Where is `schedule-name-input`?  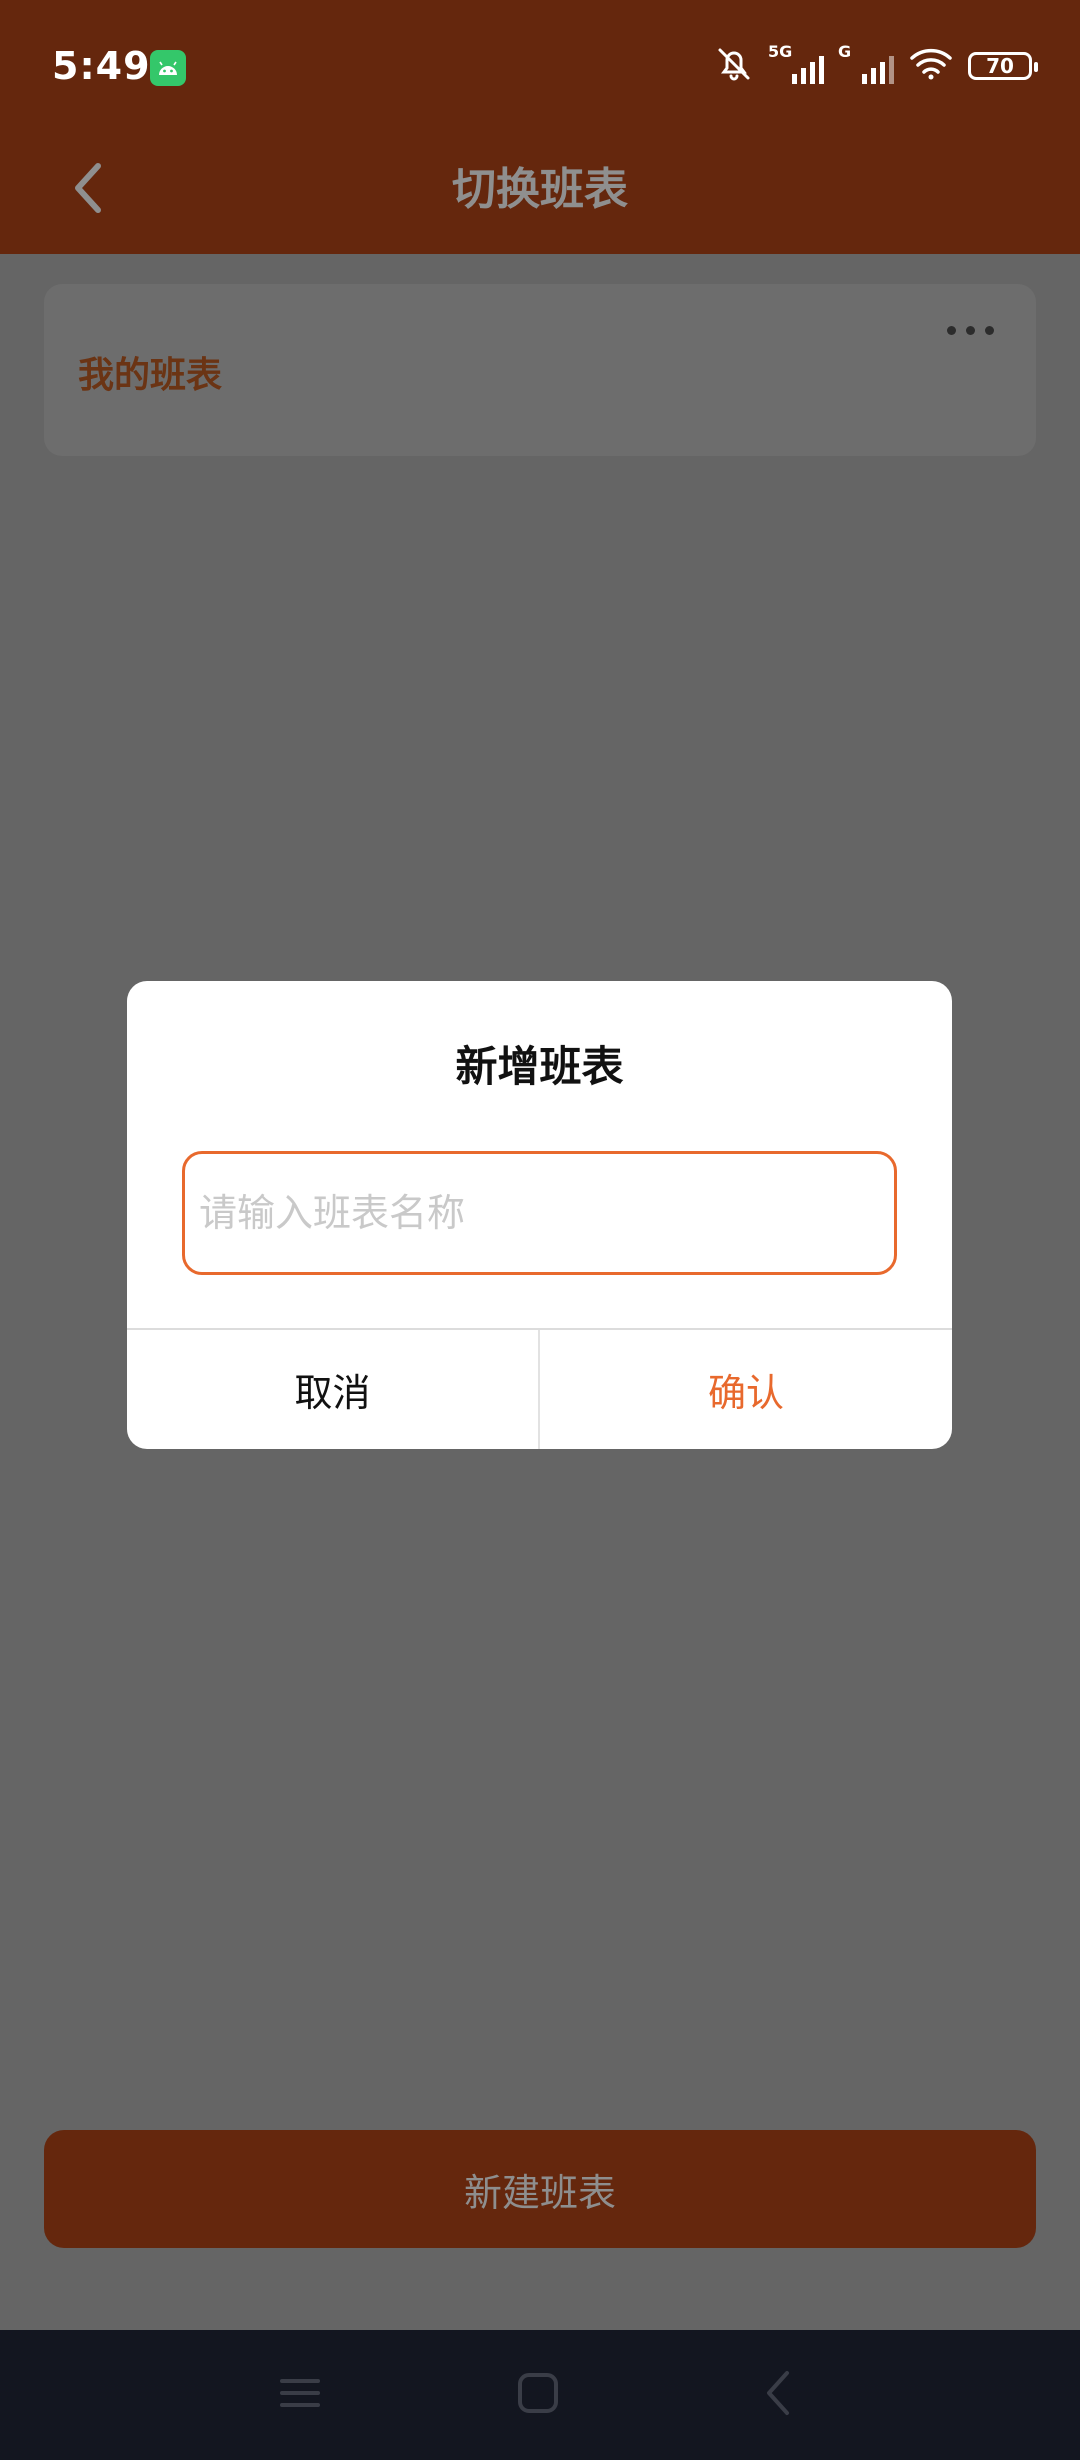
schedule-name-input is located at coordinates (539, 1213).